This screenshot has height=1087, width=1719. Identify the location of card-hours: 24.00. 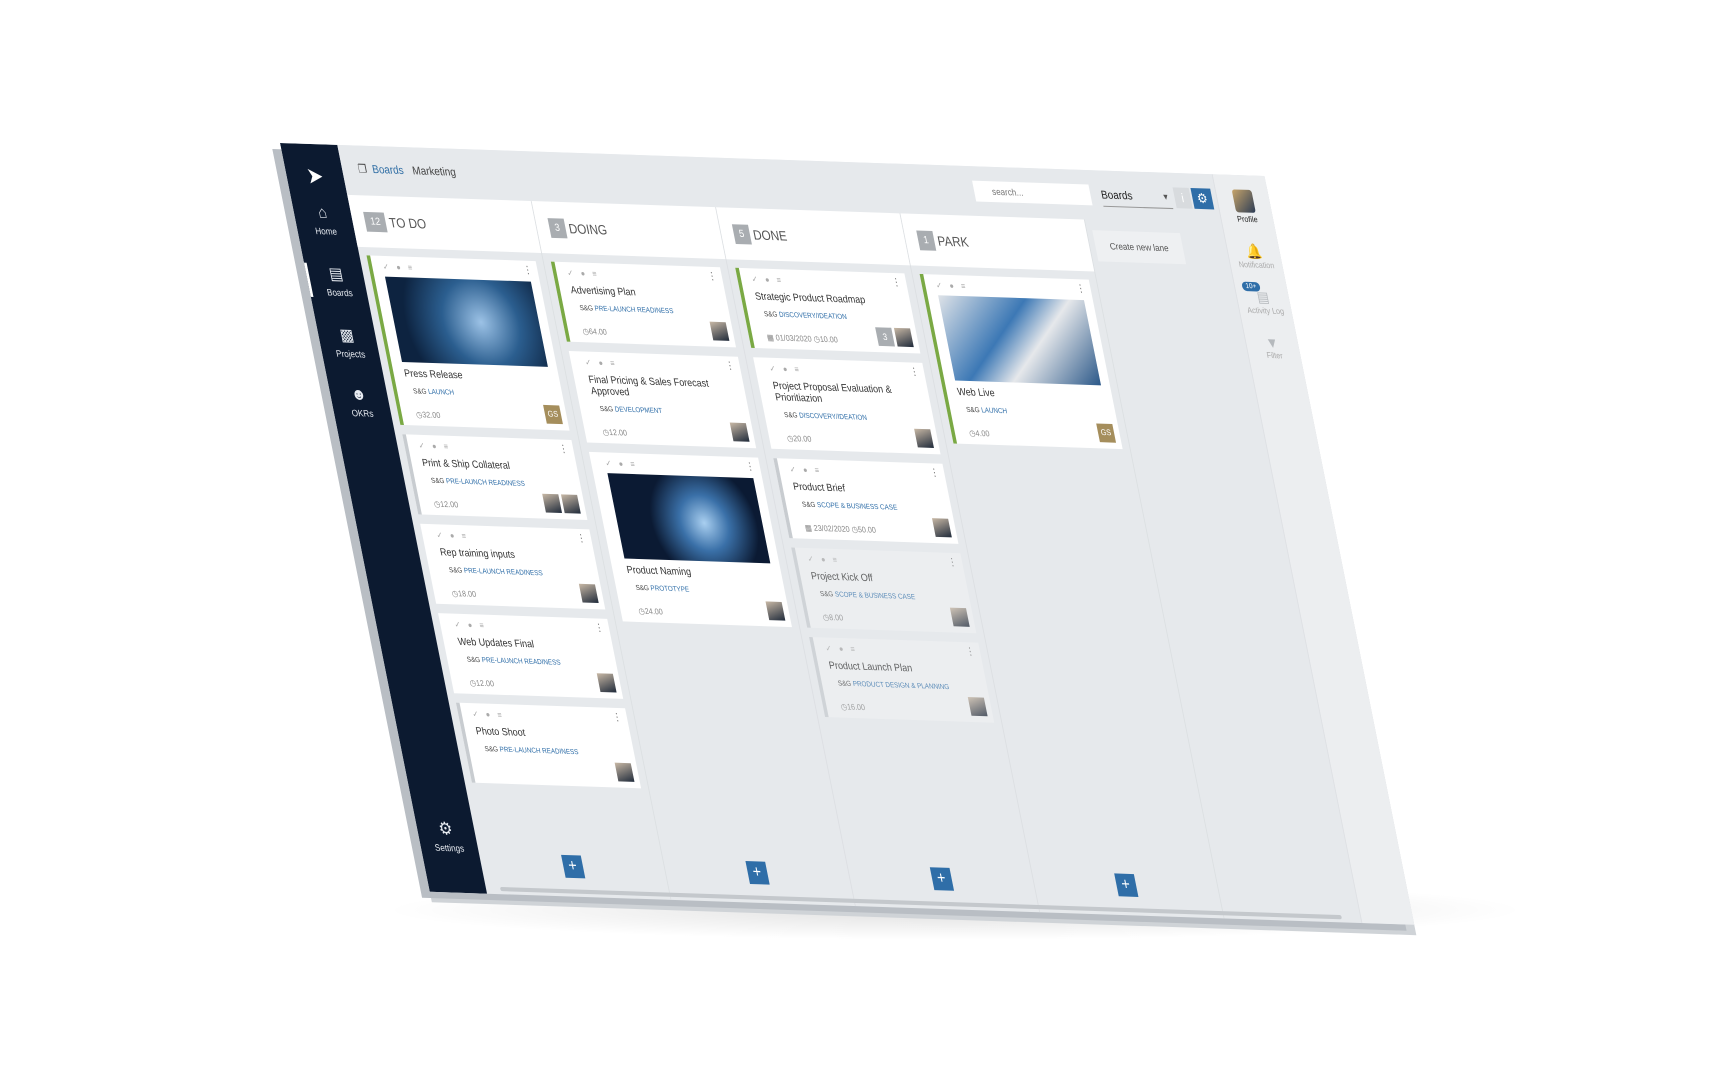
(653, 611).